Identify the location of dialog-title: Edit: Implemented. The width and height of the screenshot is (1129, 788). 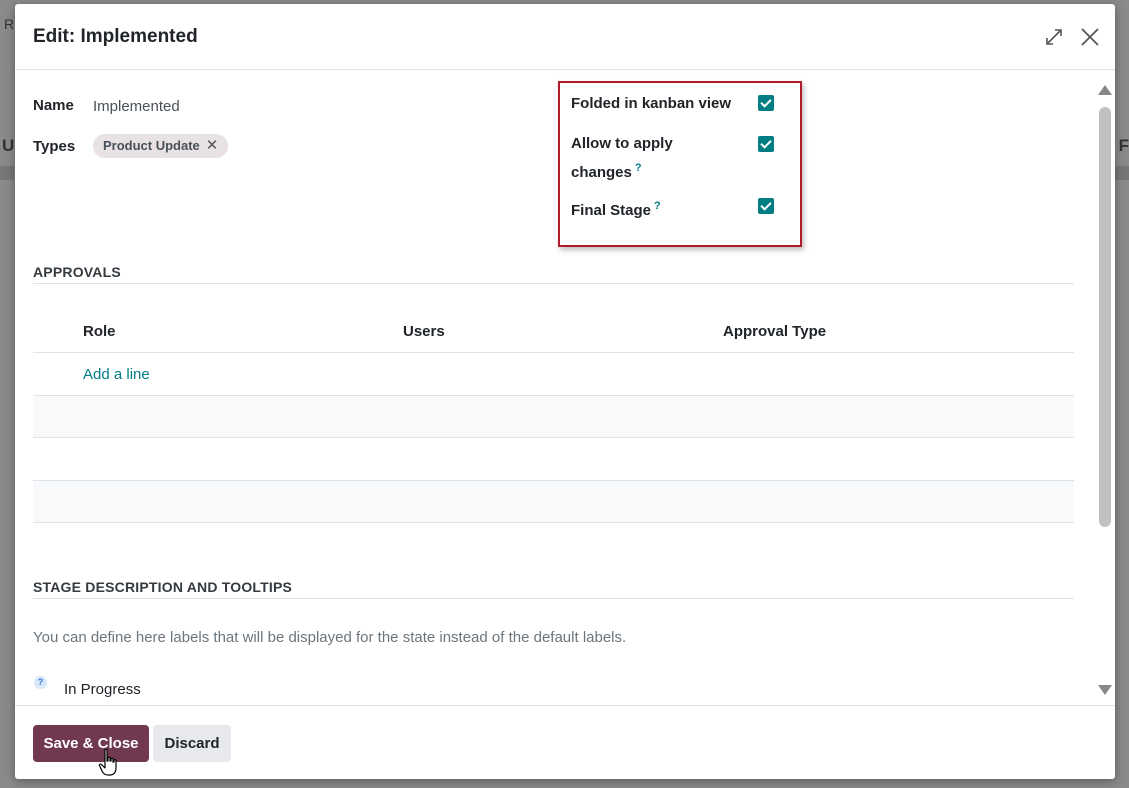
(115, 36).